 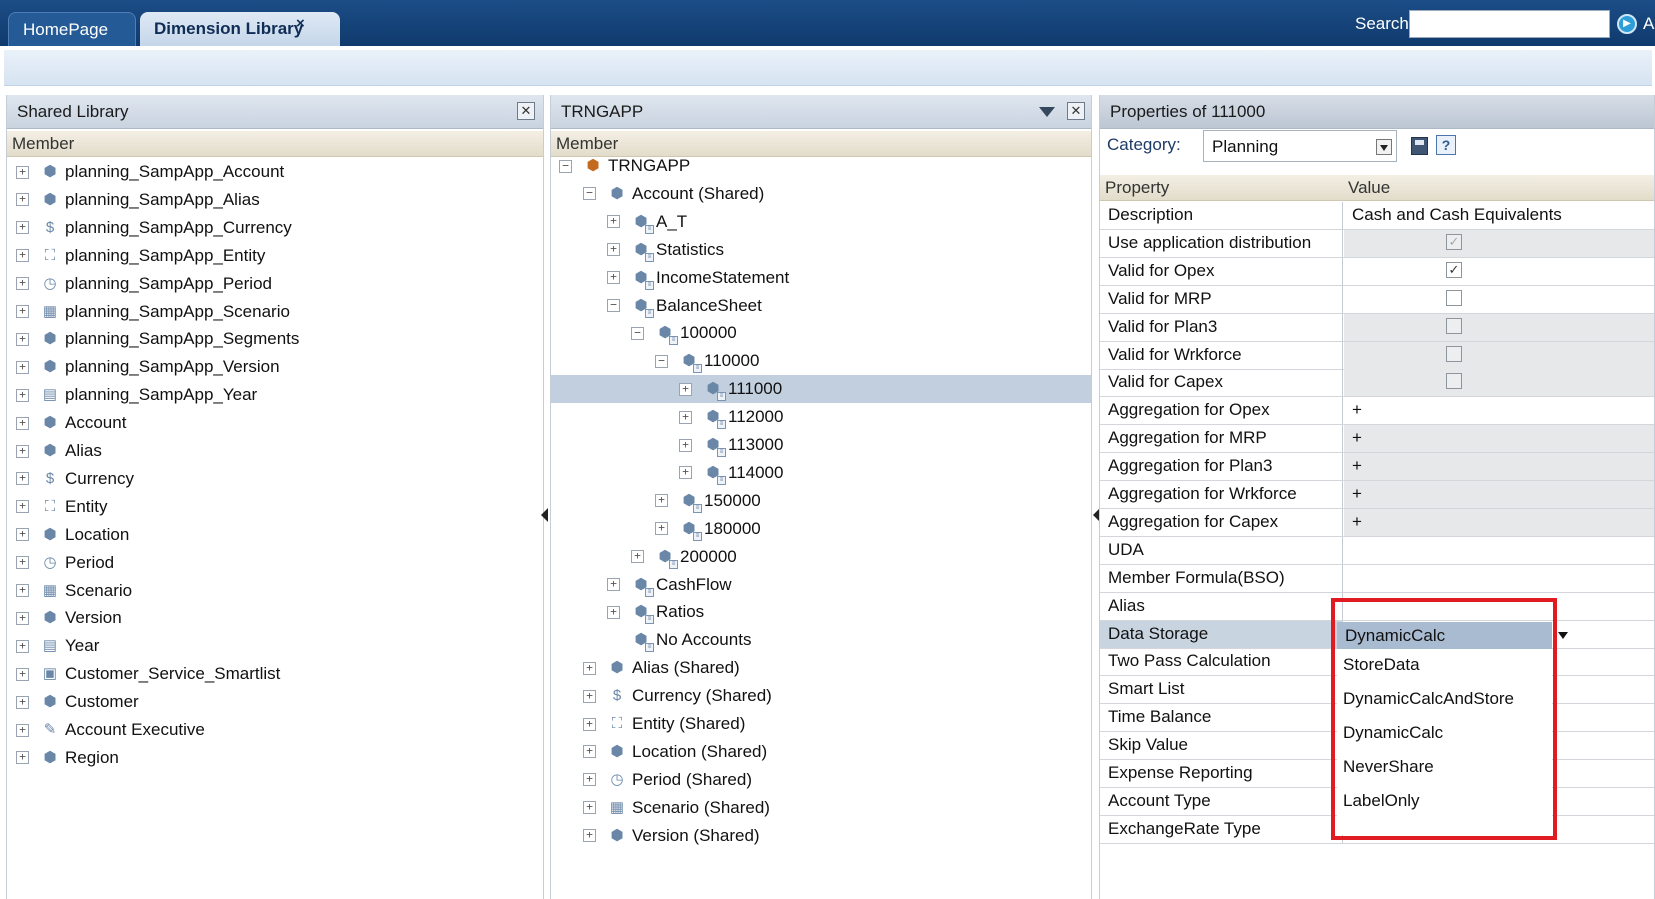 I want to click on collapse-left-arrow-icon, so click(x=544, y=515).